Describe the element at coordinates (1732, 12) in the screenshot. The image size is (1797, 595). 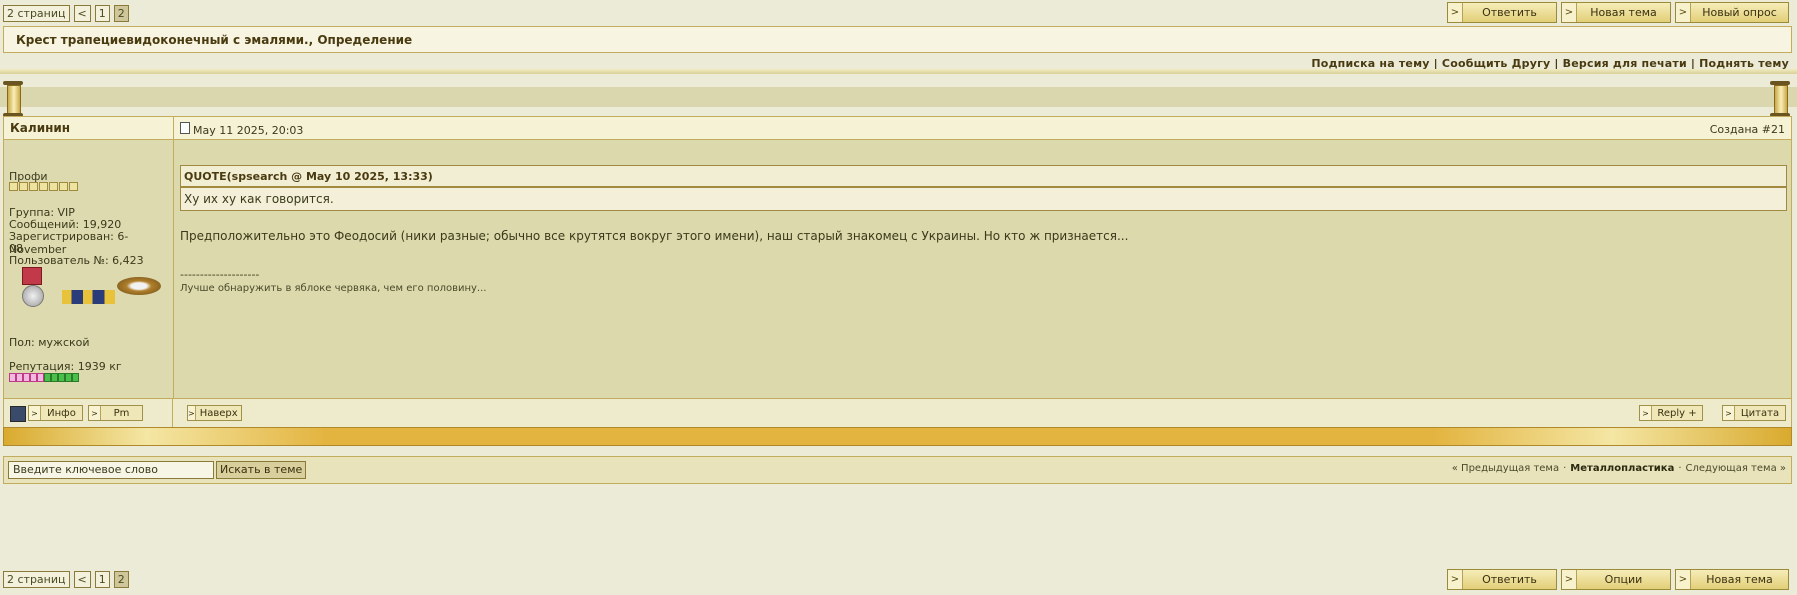
I see `new-poll-button: > Новый опрос` at that location.